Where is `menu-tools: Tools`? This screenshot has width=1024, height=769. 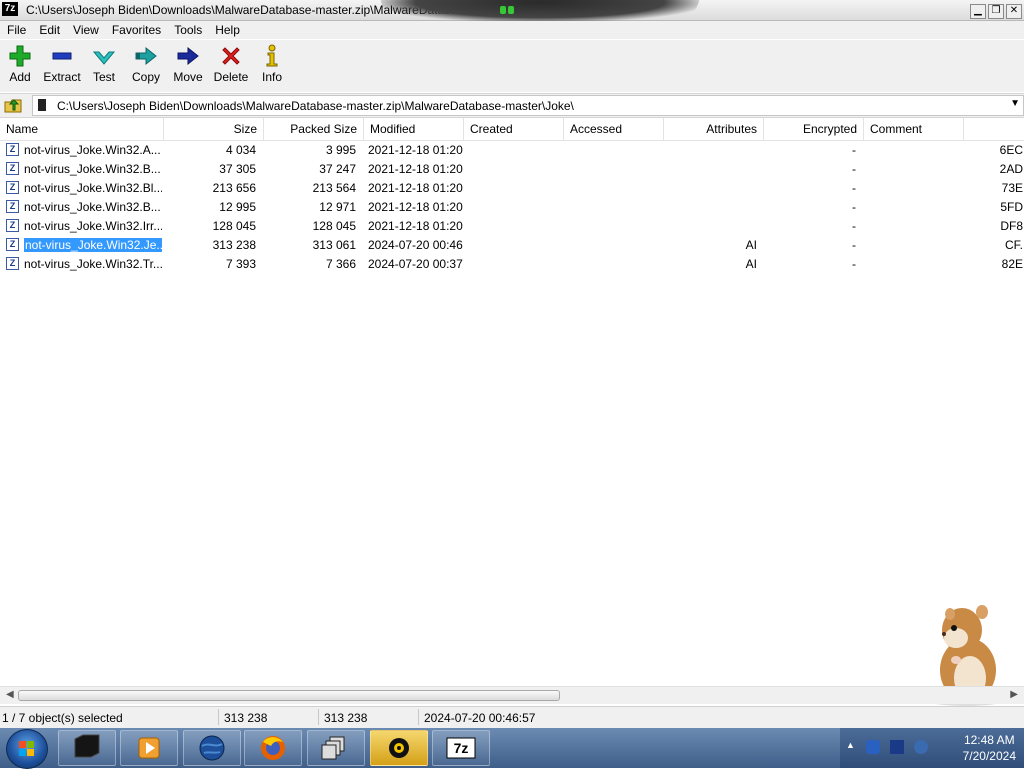
menu-tools: Tools is located at coordinates (187, 29).